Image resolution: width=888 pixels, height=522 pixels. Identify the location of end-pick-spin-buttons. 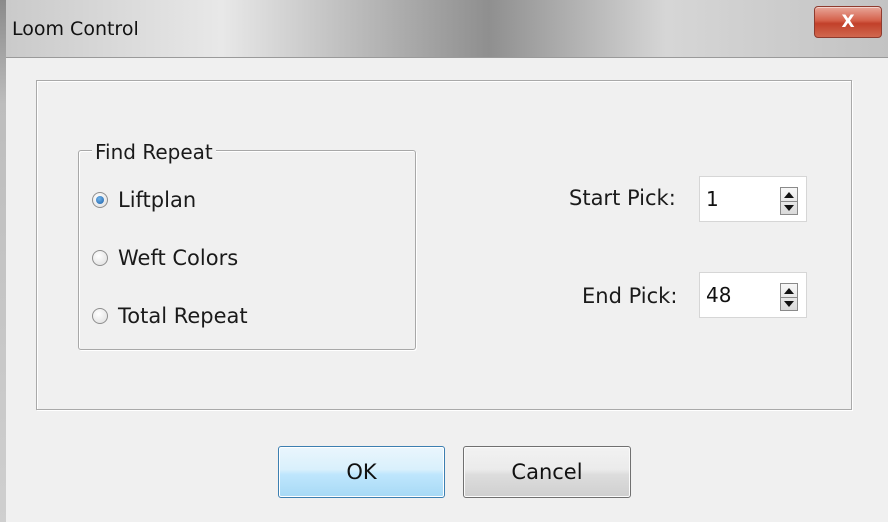
(789, 297).